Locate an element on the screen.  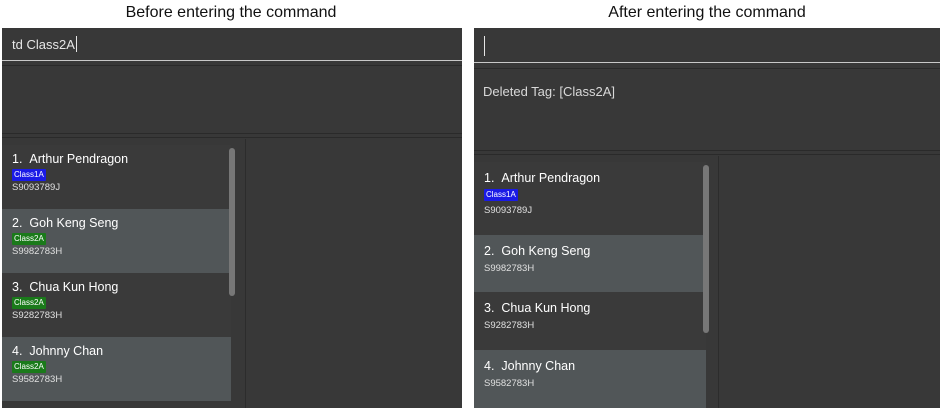
command-input is located at coordinates (484, 46).